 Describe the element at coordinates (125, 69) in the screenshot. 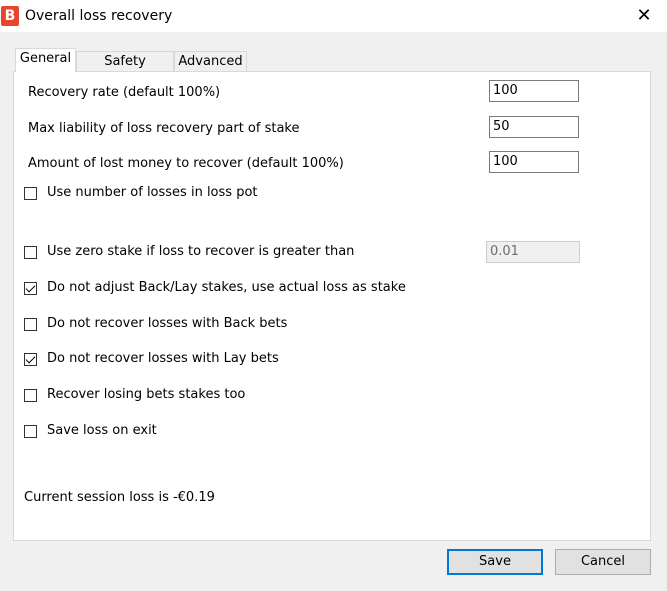

I see `tab-safety-settings: Safety settings` at that location.